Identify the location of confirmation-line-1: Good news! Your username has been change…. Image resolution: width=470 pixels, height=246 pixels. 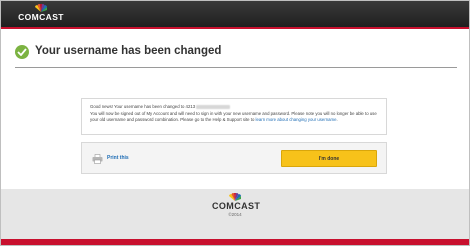
(234, 107).